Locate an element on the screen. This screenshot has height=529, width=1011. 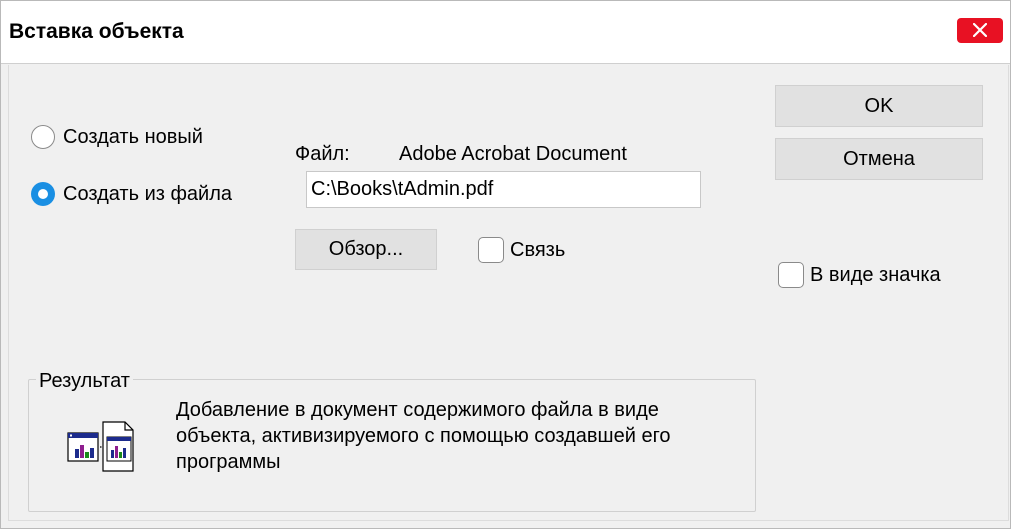
close-icon is located at coordinates (980, 30).